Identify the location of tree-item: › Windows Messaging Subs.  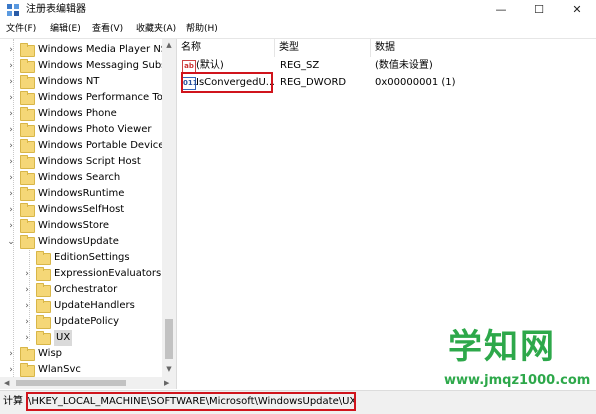
(81, 66).